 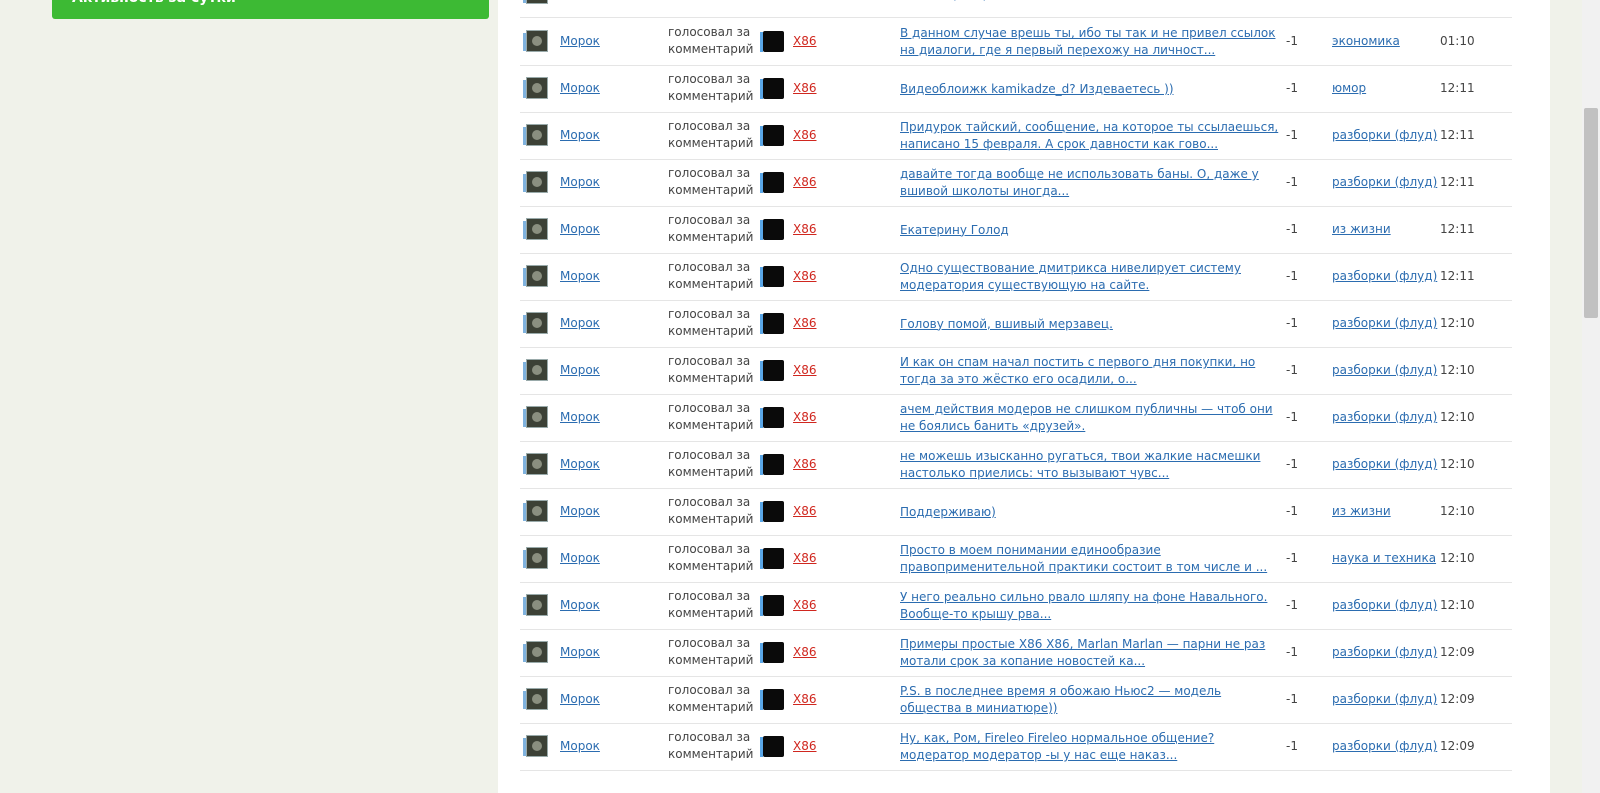 What do you see at coordinates (1591, 396) in the screenshot?
I see `scrollbar` at bounding box center [1591, 396].